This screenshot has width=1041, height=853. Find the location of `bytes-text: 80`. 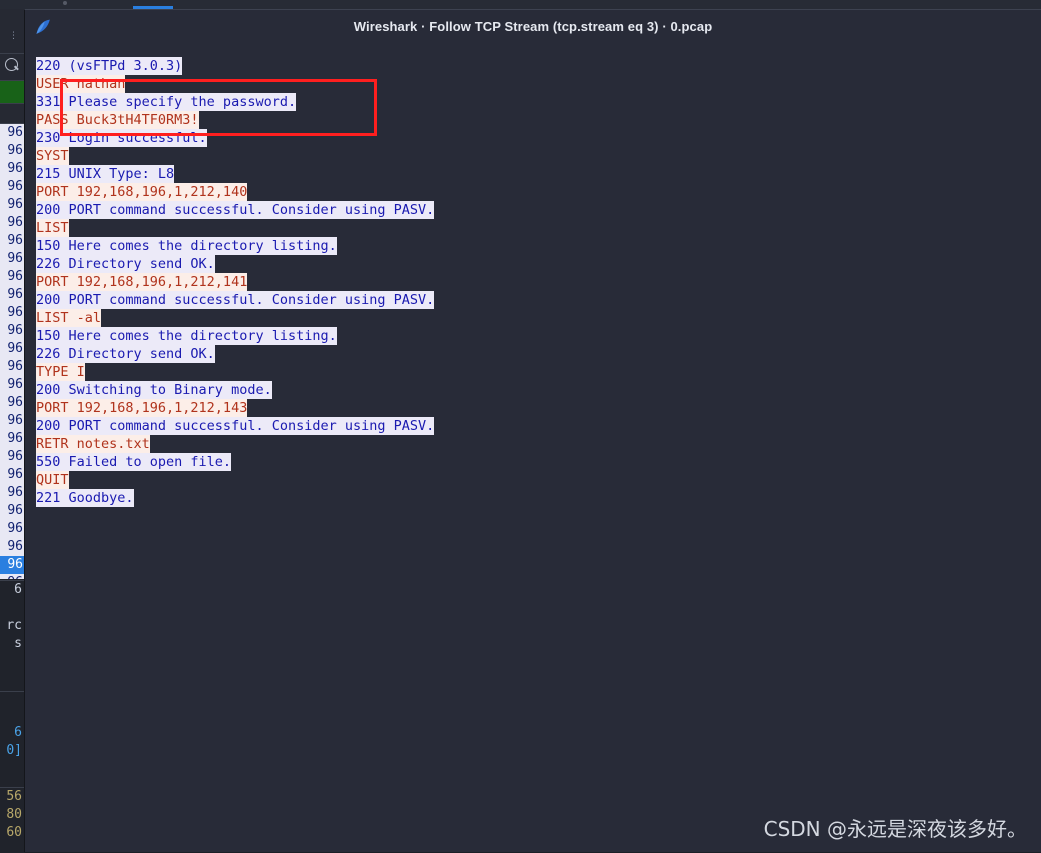

bytes-text: 80 is located at coordinates (14, 814).